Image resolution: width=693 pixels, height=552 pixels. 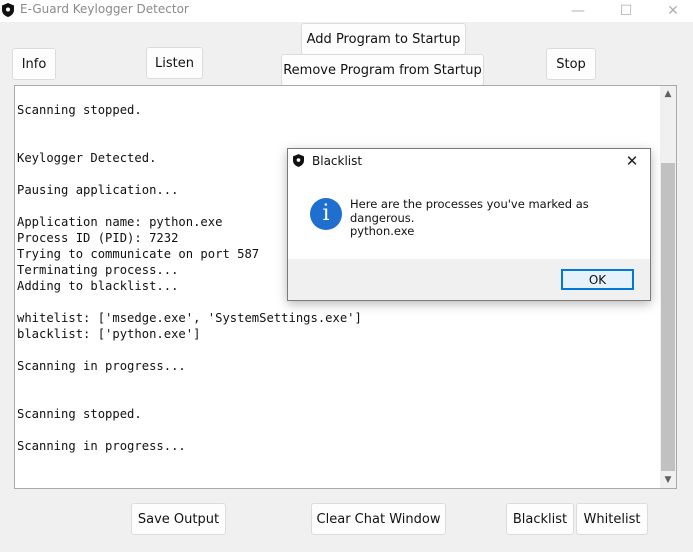 What do you see at coordinates (578, 11) in the screenshot?
I see `minimize-button: —` at bounding box center [578, 11].